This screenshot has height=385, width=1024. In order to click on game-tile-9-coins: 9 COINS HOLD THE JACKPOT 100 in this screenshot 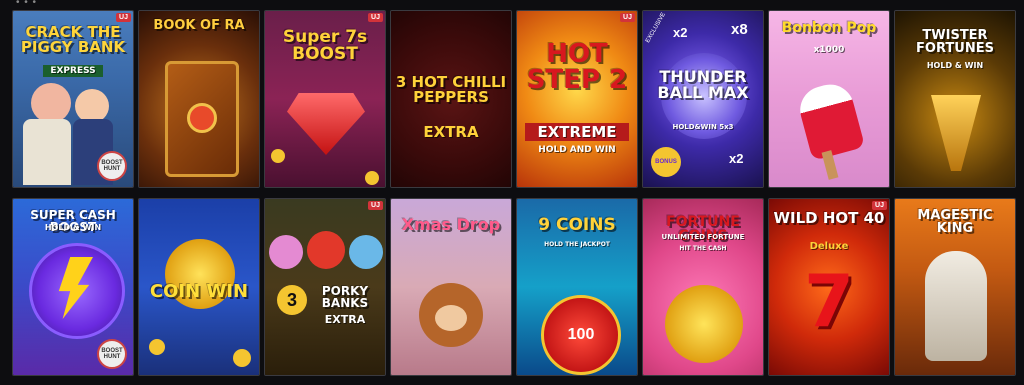, I will do `click(577, 287)`.